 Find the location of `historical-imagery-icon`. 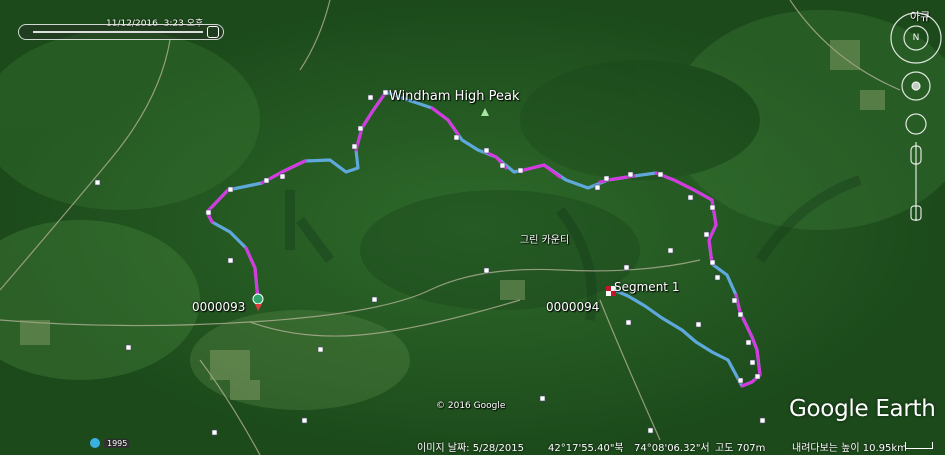

historical-imagery-icon is located at coordinates (95, 443).